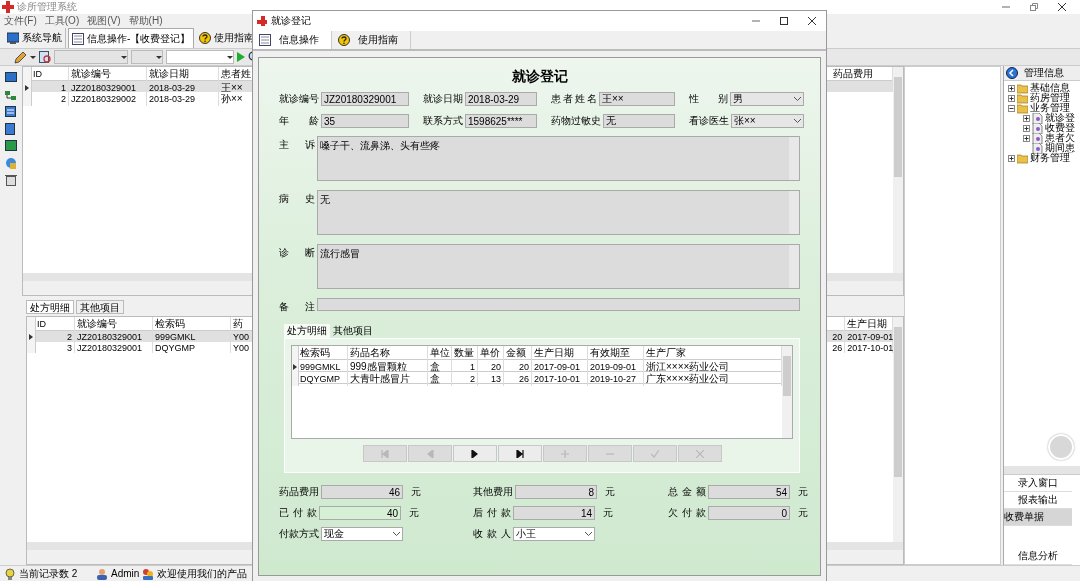 Image resolution: width=1080 pixels, height=581 pixels. Describe the element at coordinates (558, 266) in the screenshot. I see `text-area: 流行感冒` at that location.